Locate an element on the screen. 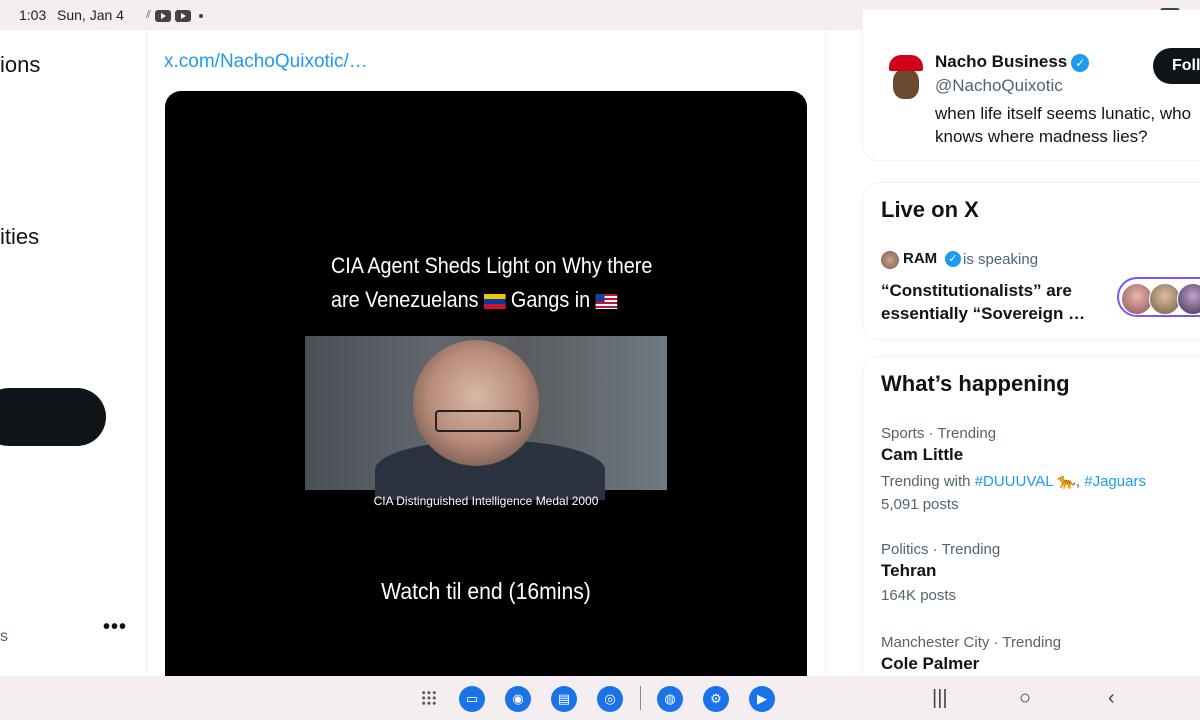 The image size is (1200, 720). venezuela-flag-icon is located at coordinates (494, 301).